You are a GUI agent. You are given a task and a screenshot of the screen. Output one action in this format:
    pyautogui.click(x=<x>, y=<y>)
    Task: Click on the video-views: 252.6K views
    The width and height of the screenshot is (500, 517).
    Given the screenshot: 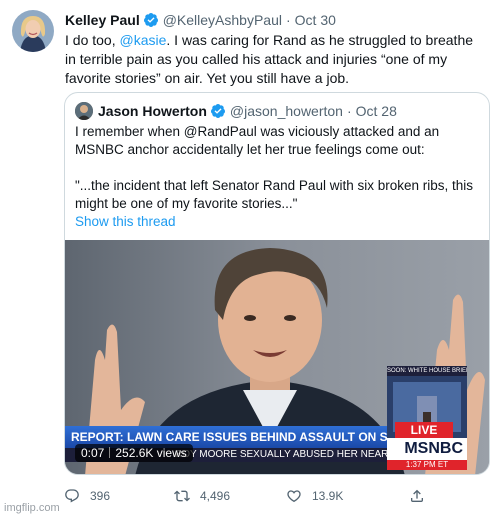 What is the action you would take?
    pyautogui.click(x=151, y=453)
    